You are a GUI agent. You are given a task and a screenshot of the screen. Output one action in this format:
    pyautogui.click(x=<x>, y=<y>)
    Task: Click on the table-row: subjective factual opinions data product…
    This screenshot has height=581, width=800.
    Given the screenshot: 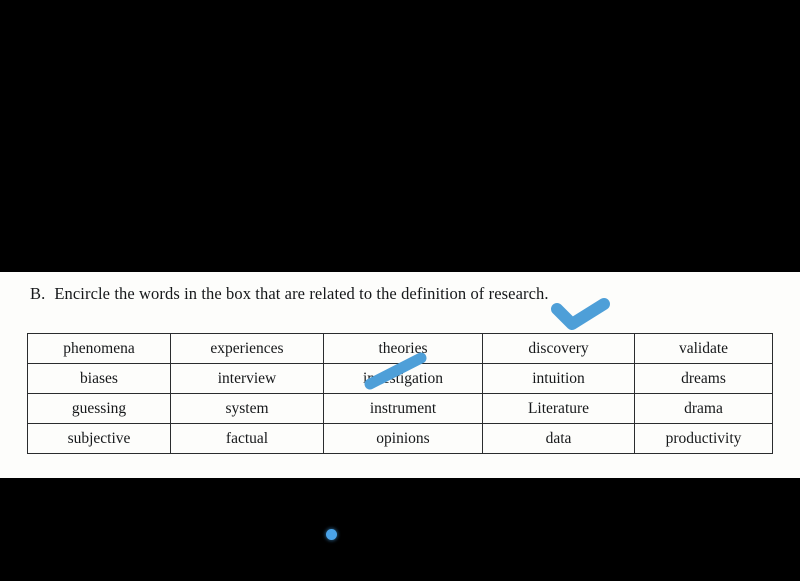 What is the action you would take?
    pyautogui.click(x=400, y=438)
    